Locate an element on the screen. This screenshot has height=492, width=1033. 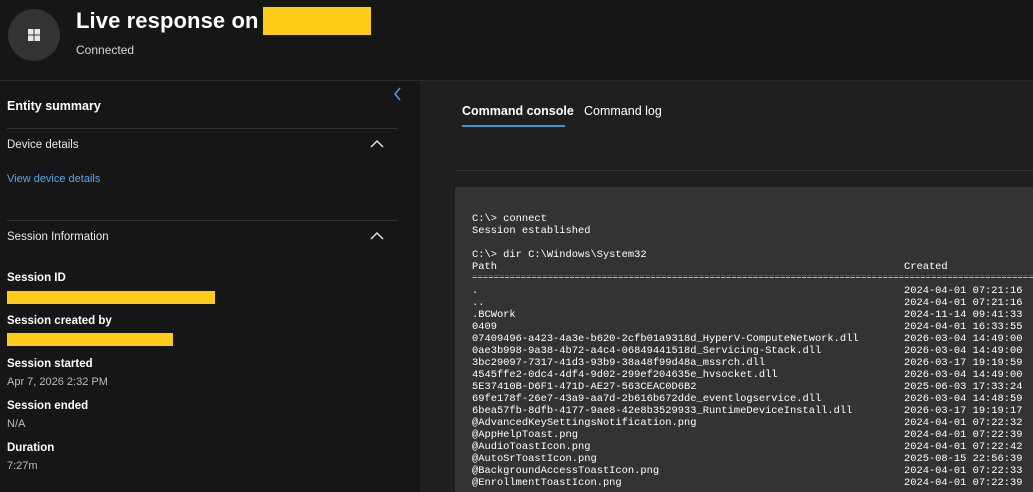
view-device-details-link: View device details is located at coordinates (53, 179).